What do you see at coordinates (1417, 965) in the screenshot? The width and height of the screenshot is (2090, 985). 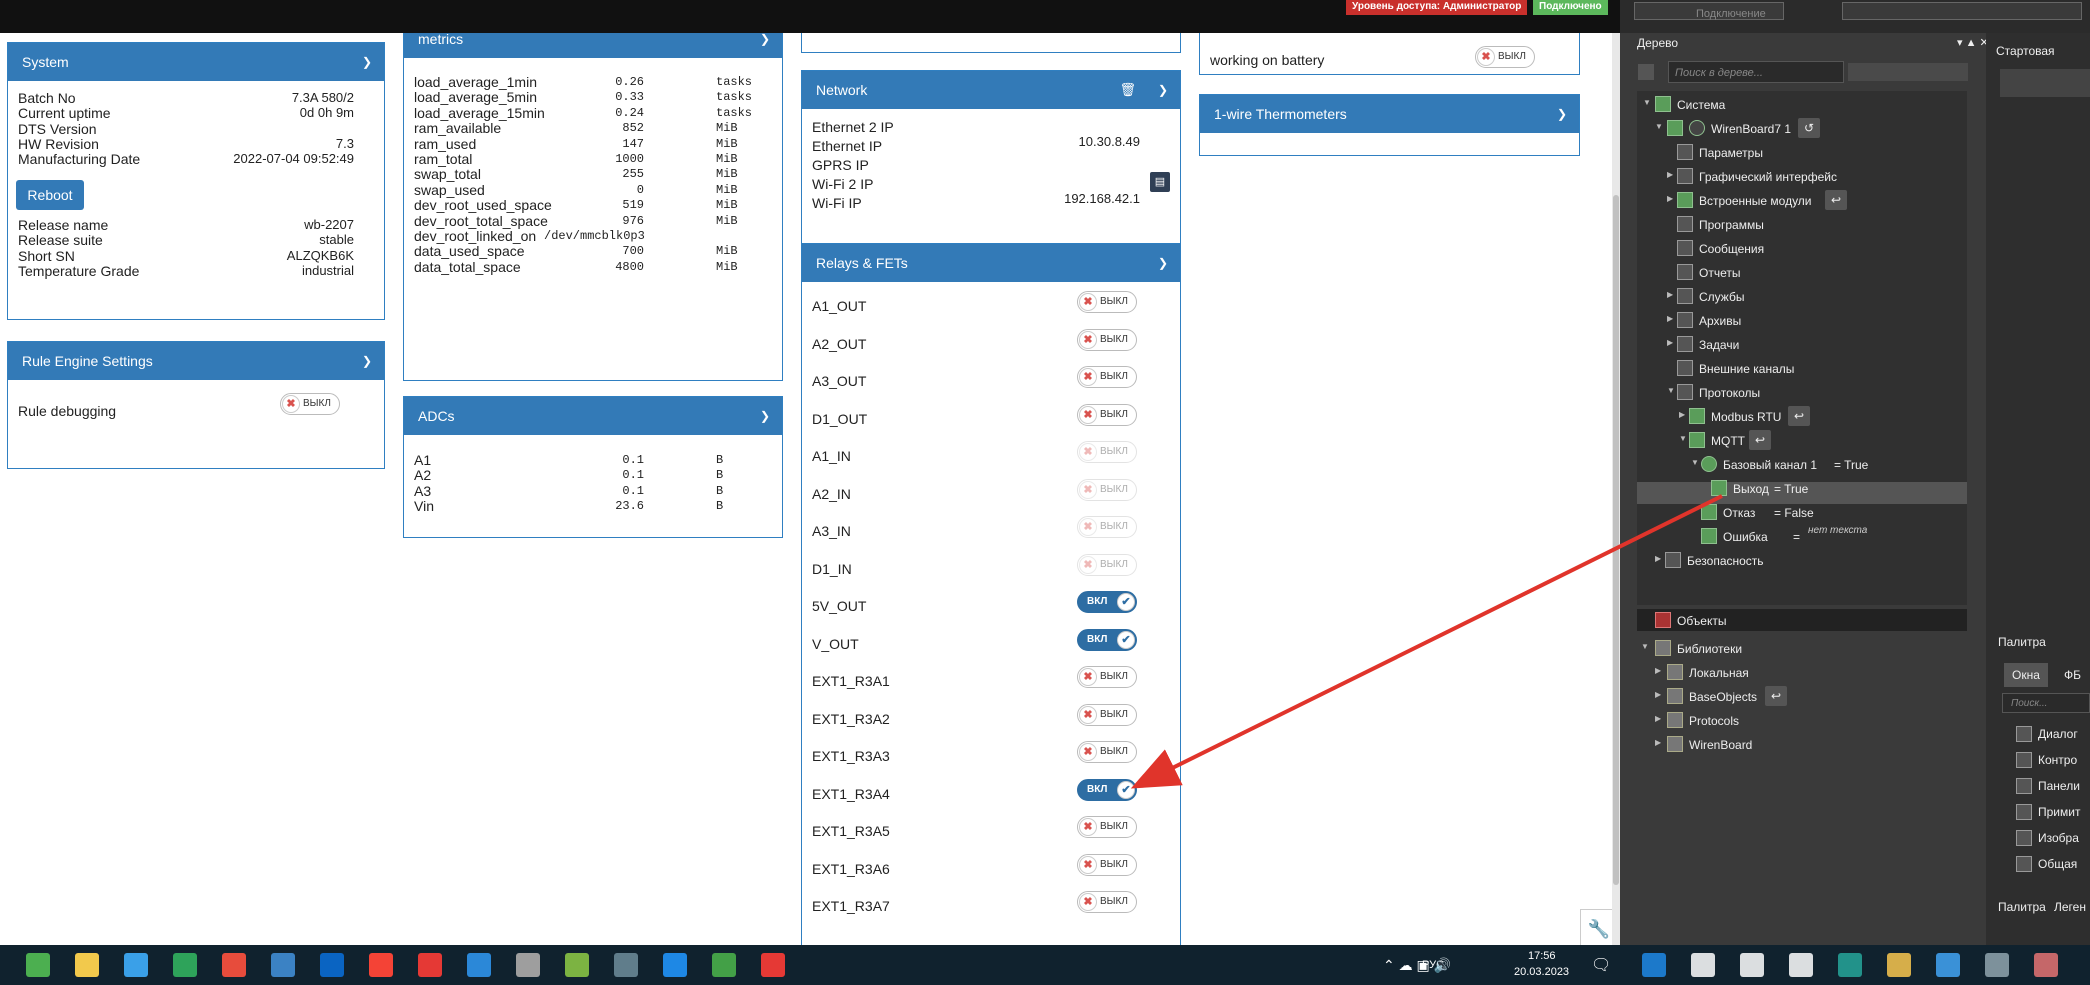 I see `tray-icons: ⌃ ☁ ▣ 🔊` at bounding box center [1417, 965].